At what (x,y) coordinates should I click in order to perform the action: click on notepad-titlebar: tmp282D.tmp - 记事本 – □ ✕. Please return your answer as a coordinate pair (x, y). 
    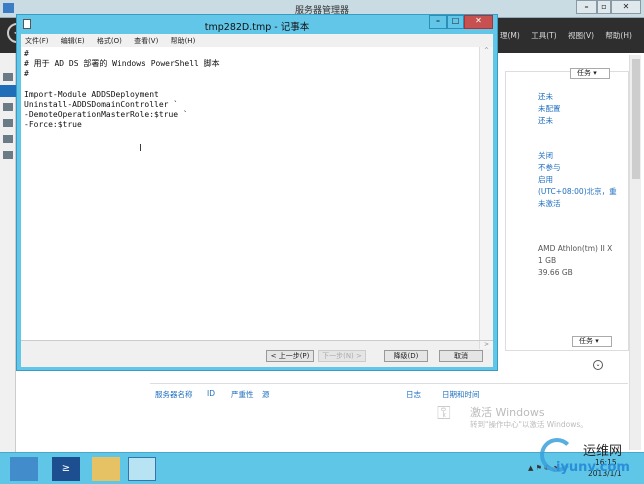
    Looking at the image, I should click on (257, 24).